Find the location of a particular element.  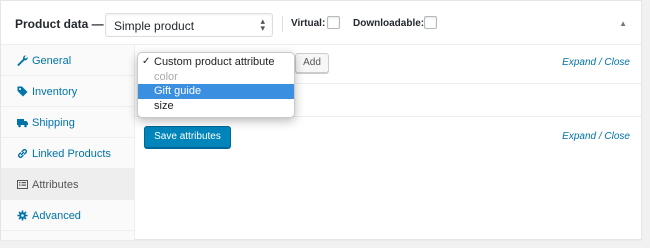

option-custom-product-attribute: ✓ Custom product attribute is located at coordinates (216, 62).